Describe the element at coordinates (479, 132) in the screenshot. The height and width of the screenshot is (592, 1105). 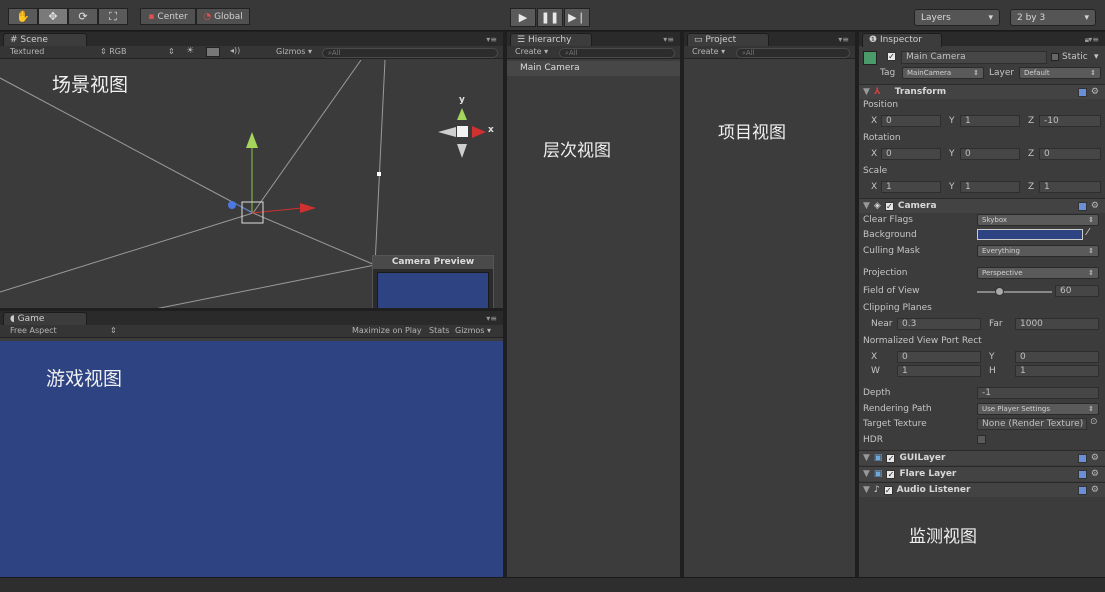
I see `orient-x-cone` at that location.